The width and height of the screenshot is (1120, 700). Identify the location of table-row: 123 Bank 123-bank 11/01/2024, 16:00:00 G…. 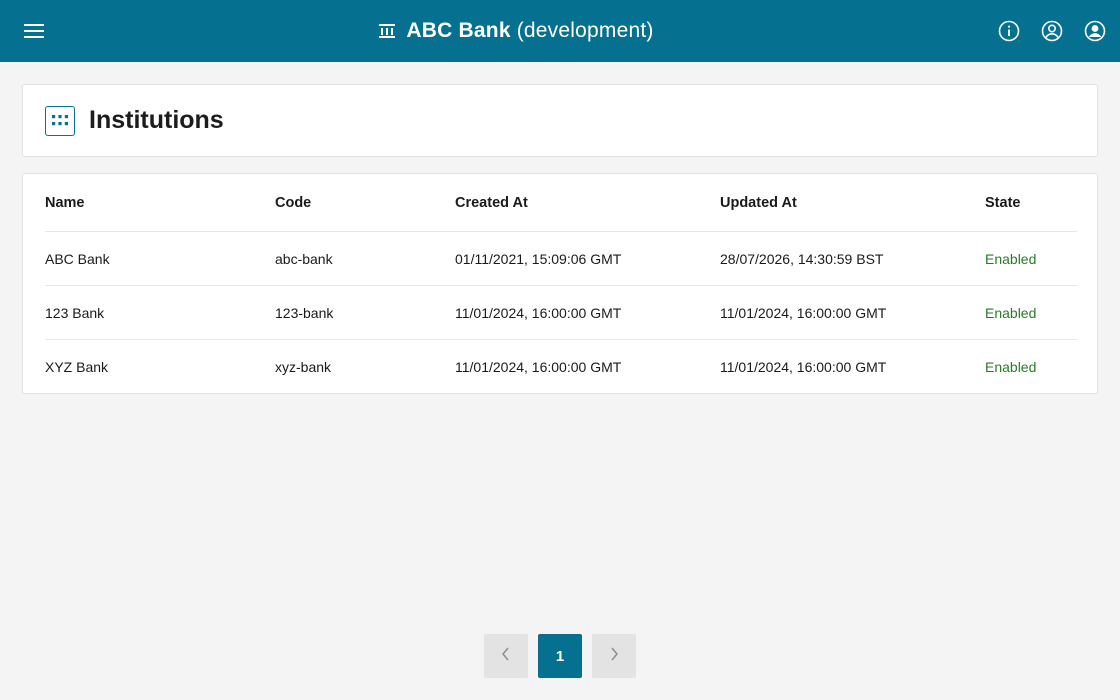
(561, 313).